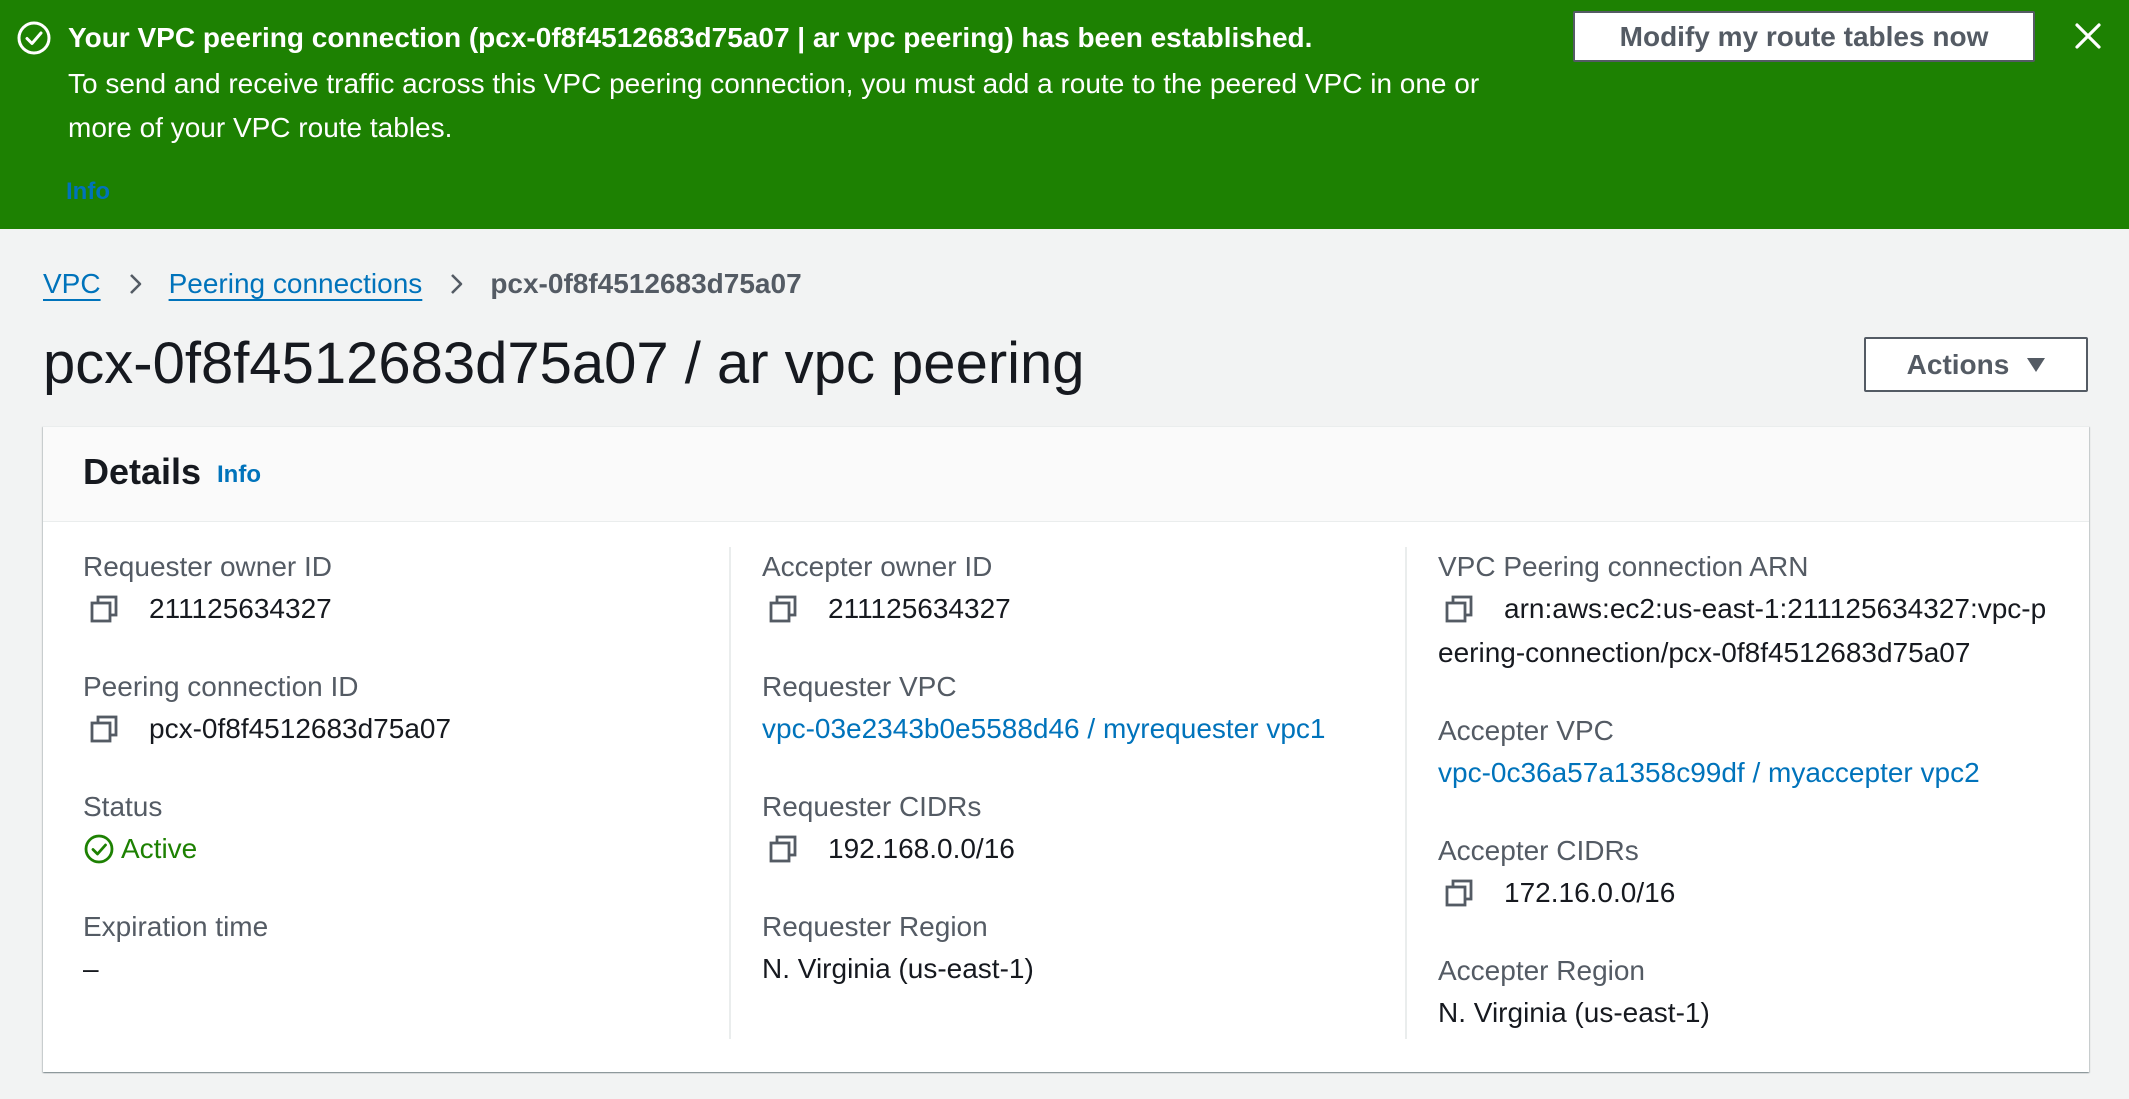 The height and width of the screenshot is (1099, 2129). Describe the element at coordinates (34, 38) in the screenshot. I see `success-check-icon` at that location.